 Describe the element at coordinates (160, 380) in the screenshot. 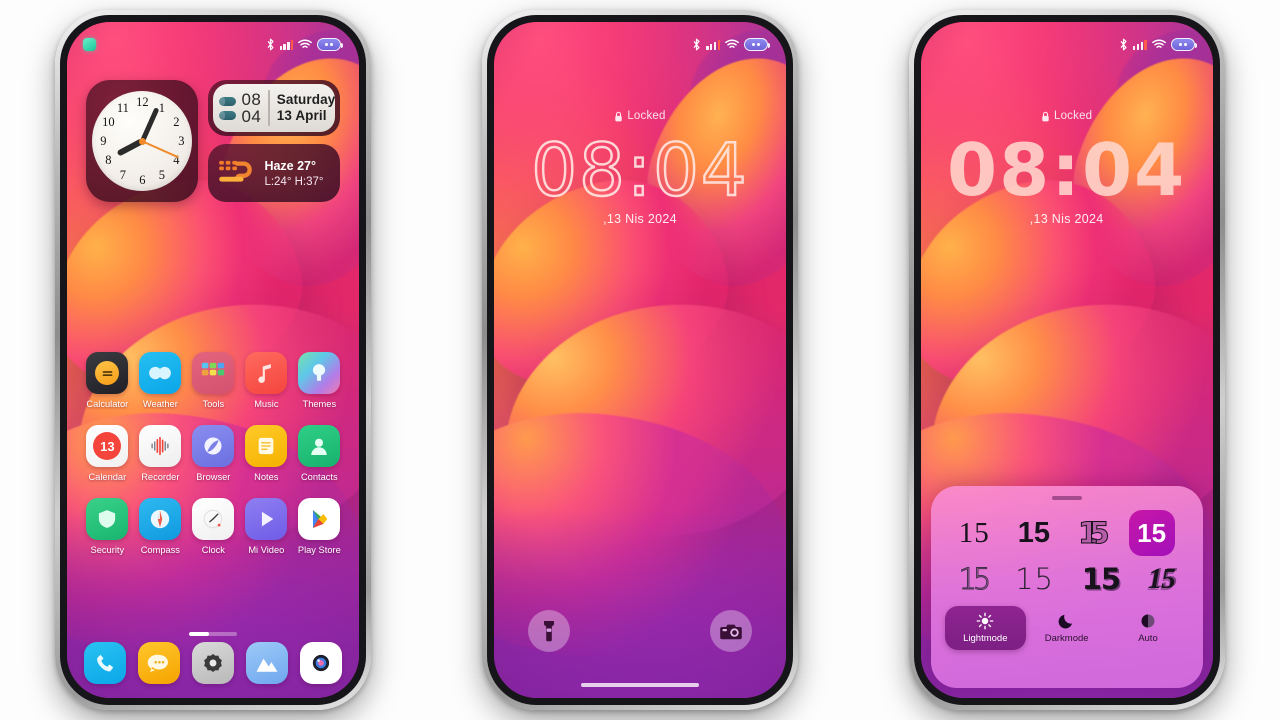

I see `app-weather: Weather` at that location.